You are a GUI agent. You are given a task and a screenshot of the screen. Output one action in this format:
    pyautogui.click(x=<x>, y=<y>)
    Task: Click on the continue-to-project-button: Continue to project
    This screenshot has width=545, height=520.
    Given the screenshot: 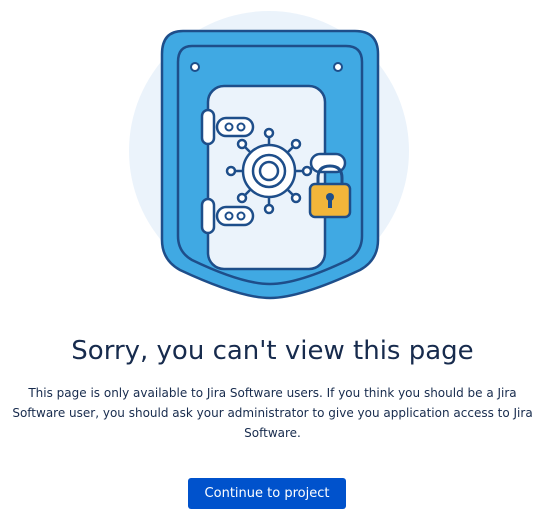 What is the action you would take?
    pyautogui.click(x=267, y=493)
    